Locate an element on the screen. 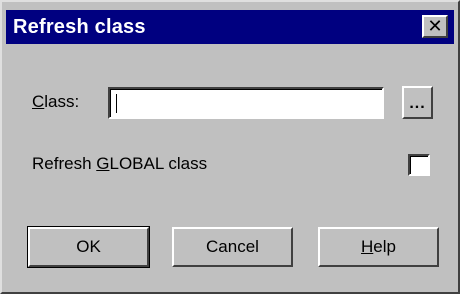 The height and width of the screenshot is (294, 460). refresh-global-checkbox is located at coordinates (419, 165).